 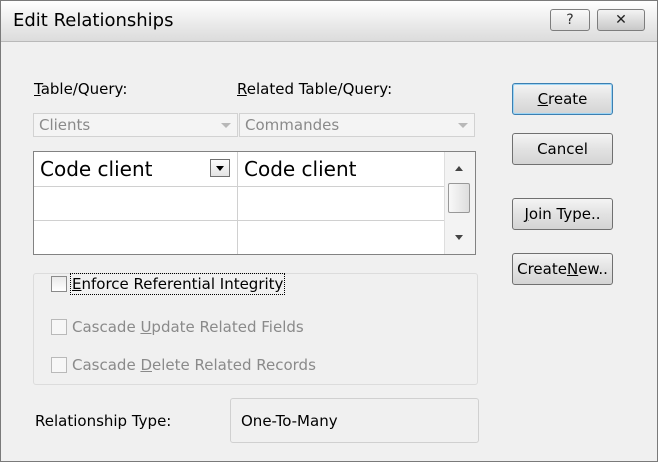 I want to click on create-new-button: Create New.., so click(x=562, y=269).